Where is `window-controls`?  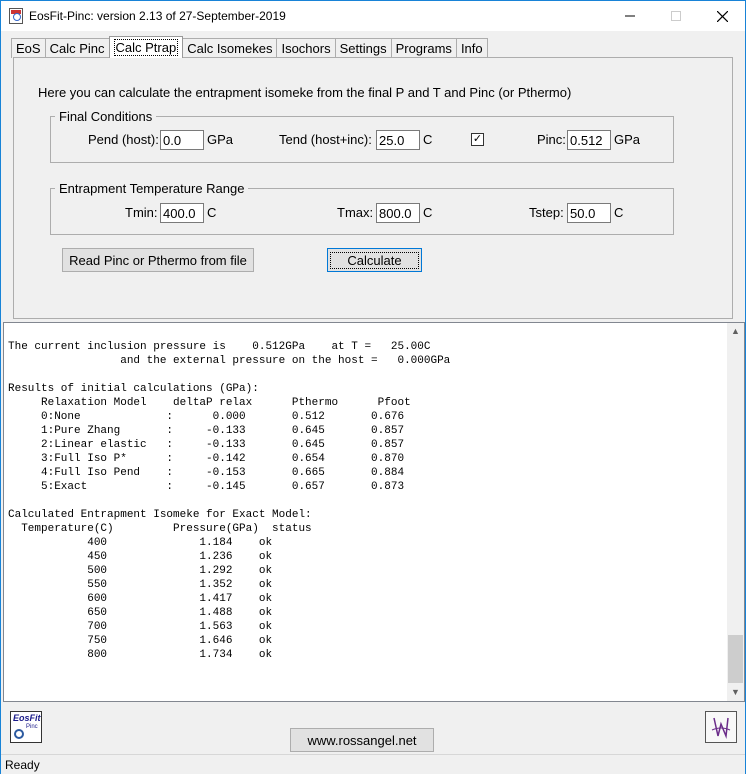
window-controls is located at coordinates (676, 16).